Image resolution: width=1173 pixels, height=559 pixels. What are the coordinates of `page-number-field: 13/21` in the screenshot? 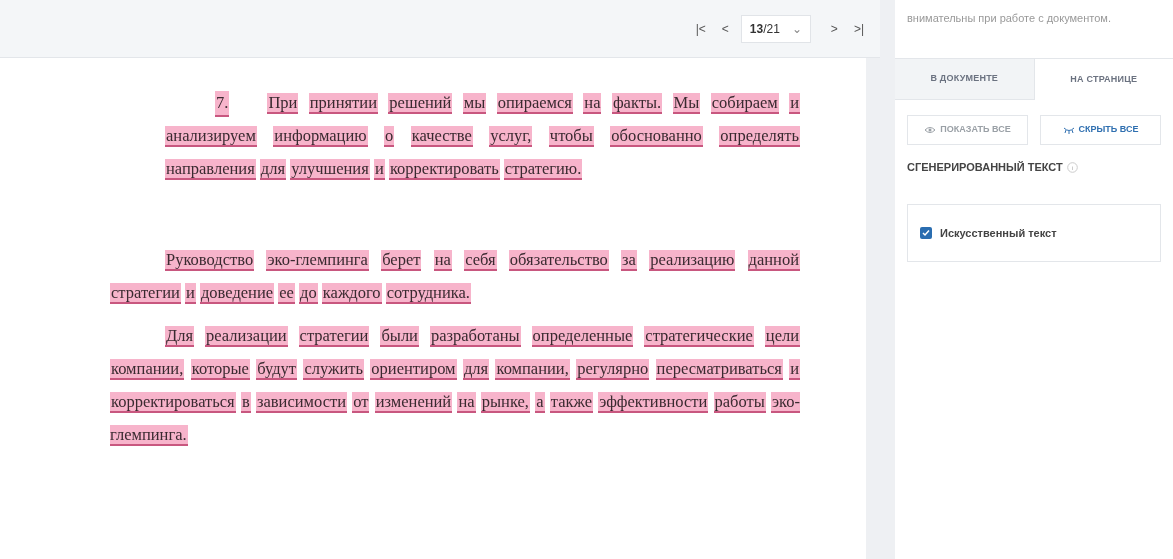 It's located at (764, 28).